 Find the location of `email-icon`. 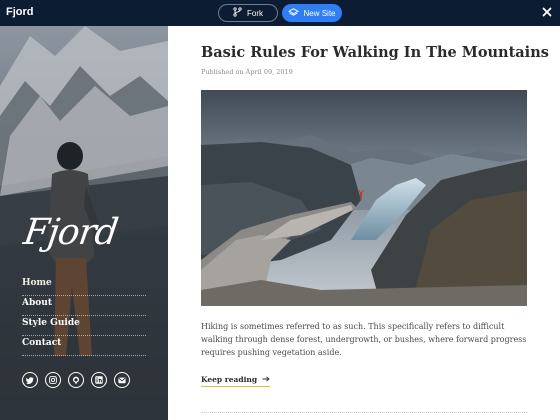

email-icon is located at coordinates (122, 380).